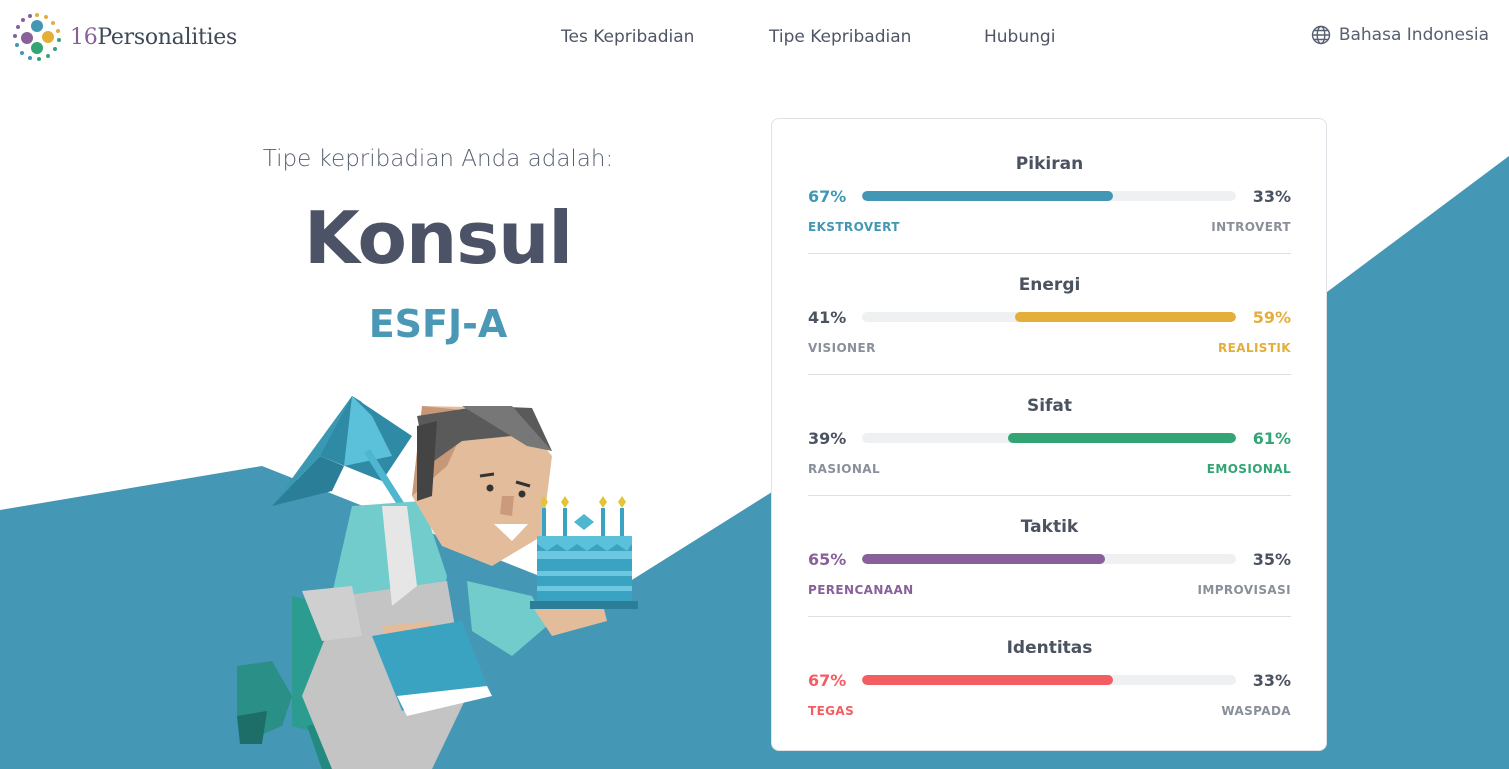  I want to click on logo-number: 16, so click(84, 37).